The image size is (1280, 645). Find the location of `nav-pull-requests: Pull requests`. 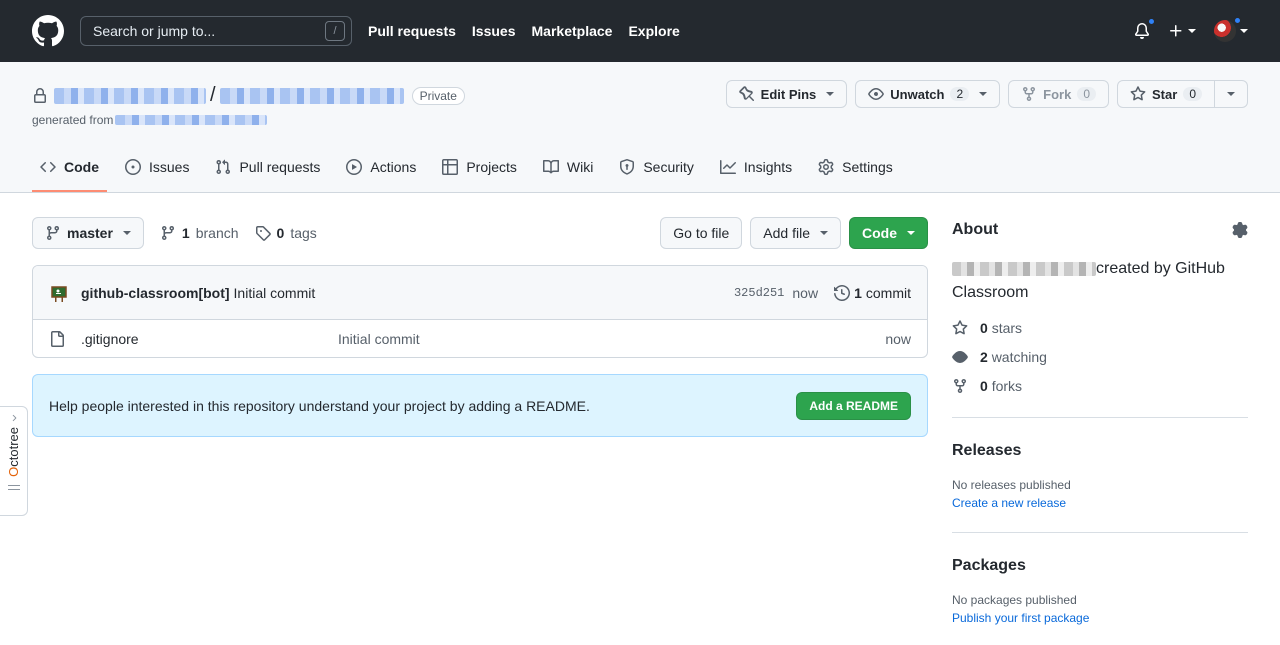

nav-pull-requests: Pull requests is located at coordinates (412, 31).